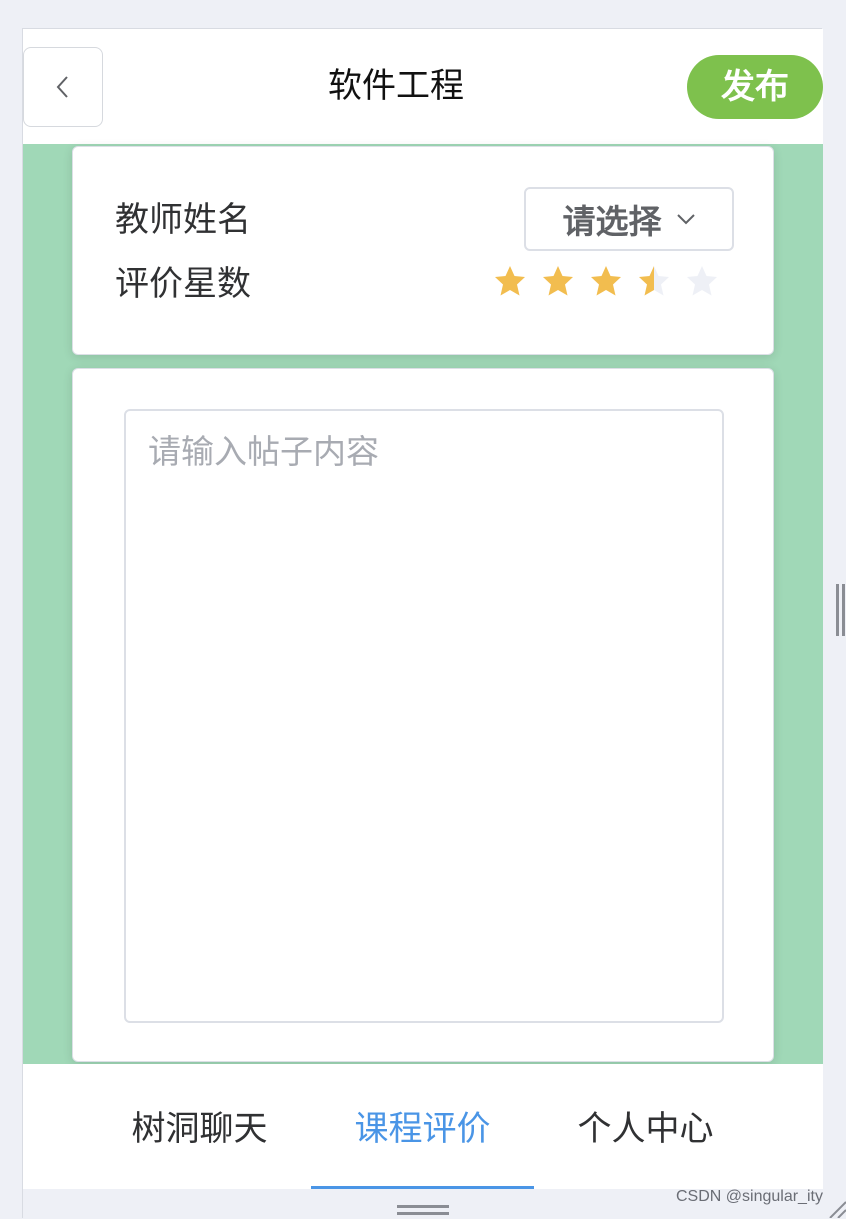 This screenshot has height=1219, width=846. What do you see at coordinates (612, 221) in the screenshot?
I see `teacher-select-value: 请选择` at bounding box center [612, 221].